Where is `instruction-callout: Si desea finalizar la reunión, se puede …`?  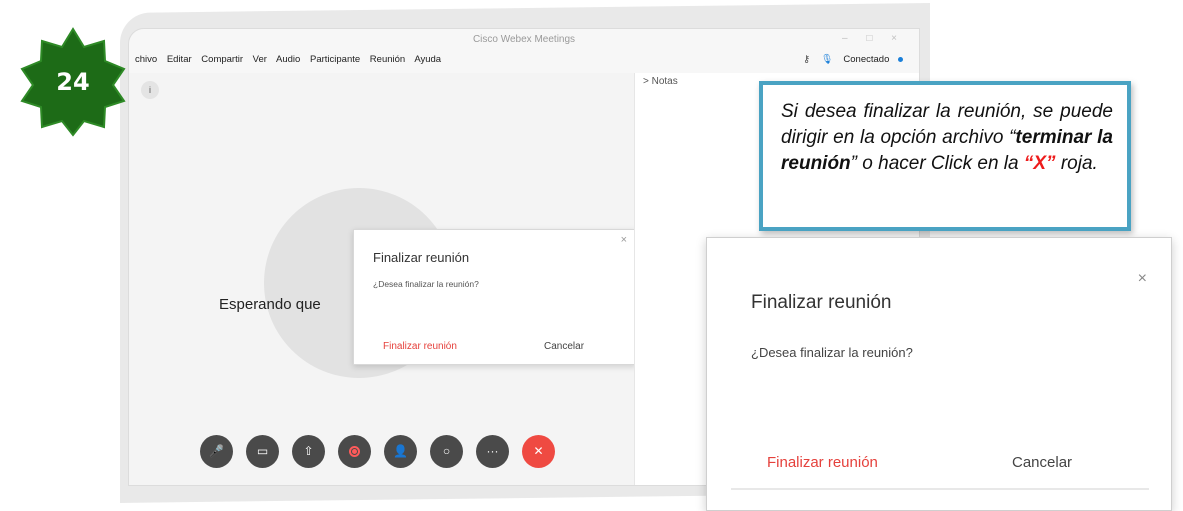 instruction-callout: Si desea finalizar la reunión, se puede … is located at coordinates (945, 156).